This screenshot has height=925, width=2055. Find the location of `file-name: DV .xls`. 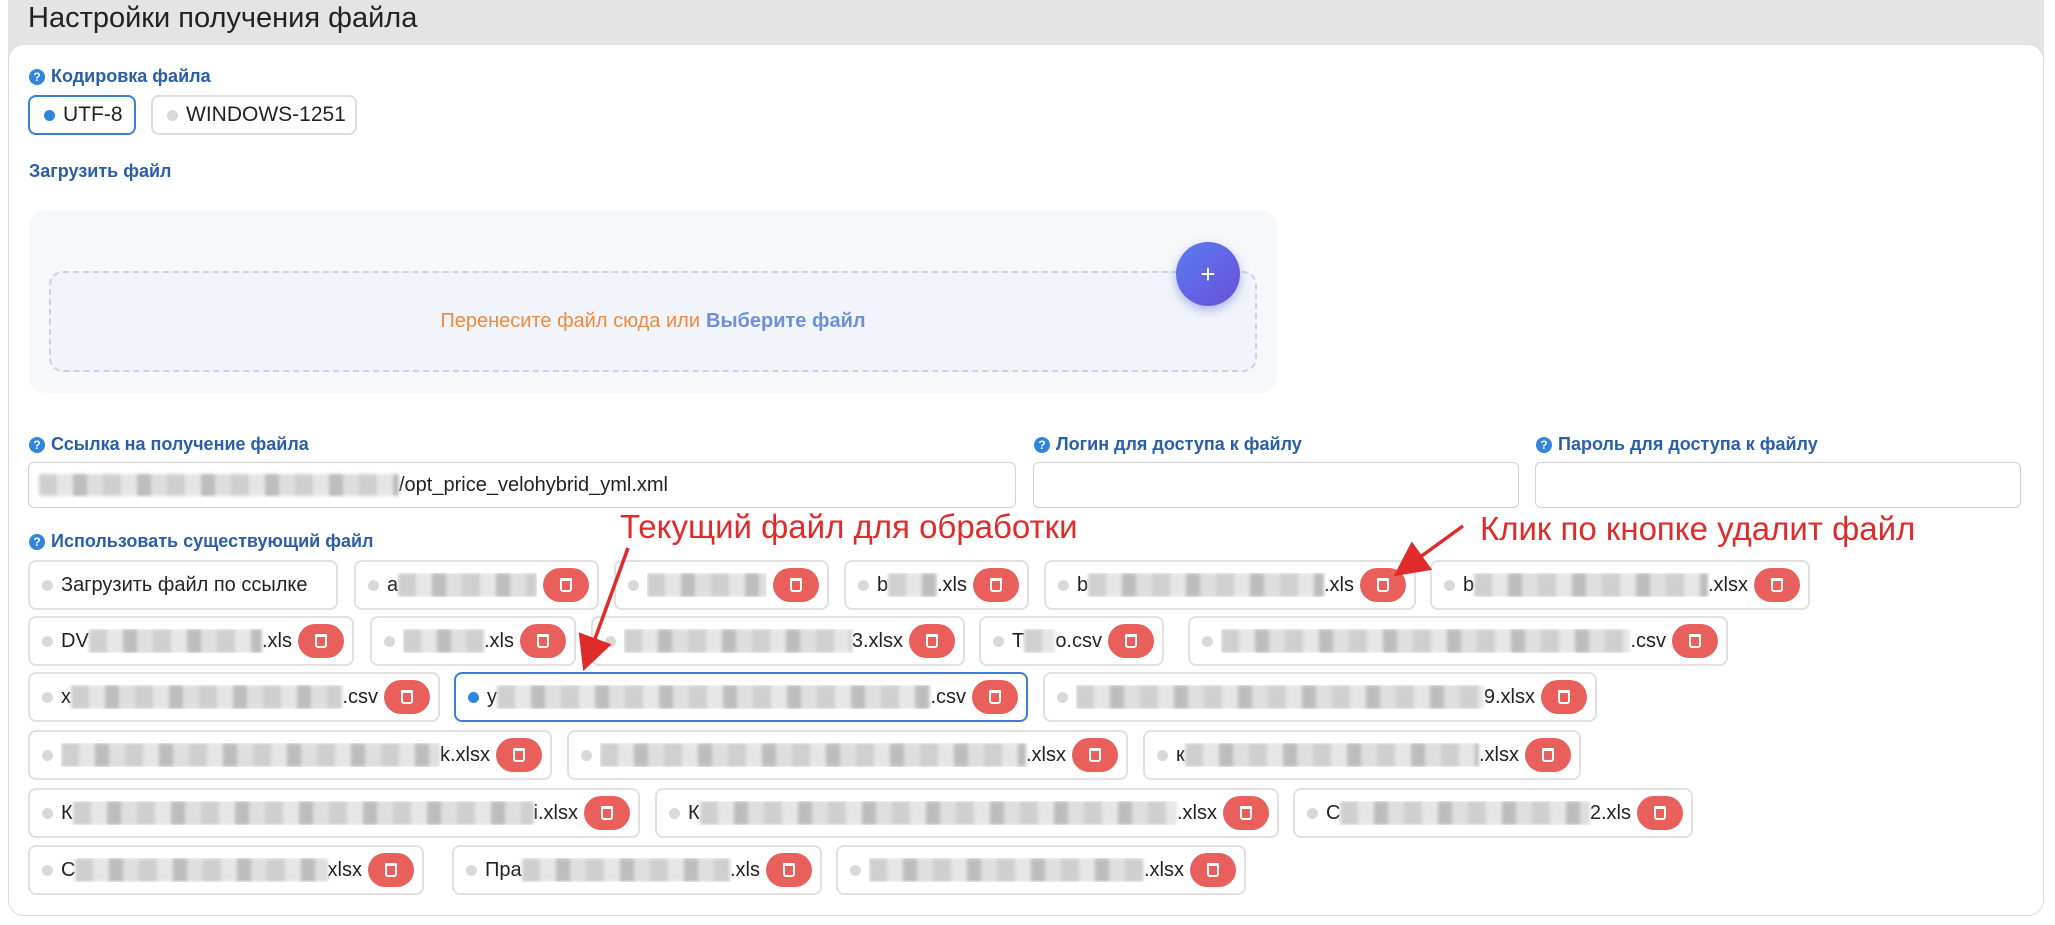

file-name: DV .xls is located at coordinates (176, 641).